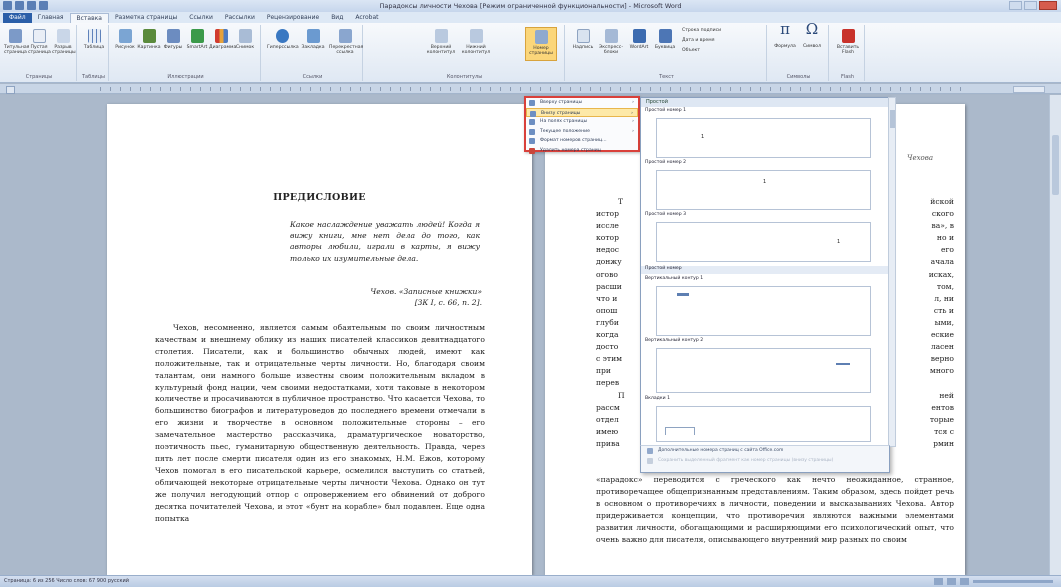 The width and height of the screenshot is (1061, 587). What do you see at coordinates (441, 42) in the screenshot?
I see `header-button: Верхний колонтитул` at bounding box center [441, 42].